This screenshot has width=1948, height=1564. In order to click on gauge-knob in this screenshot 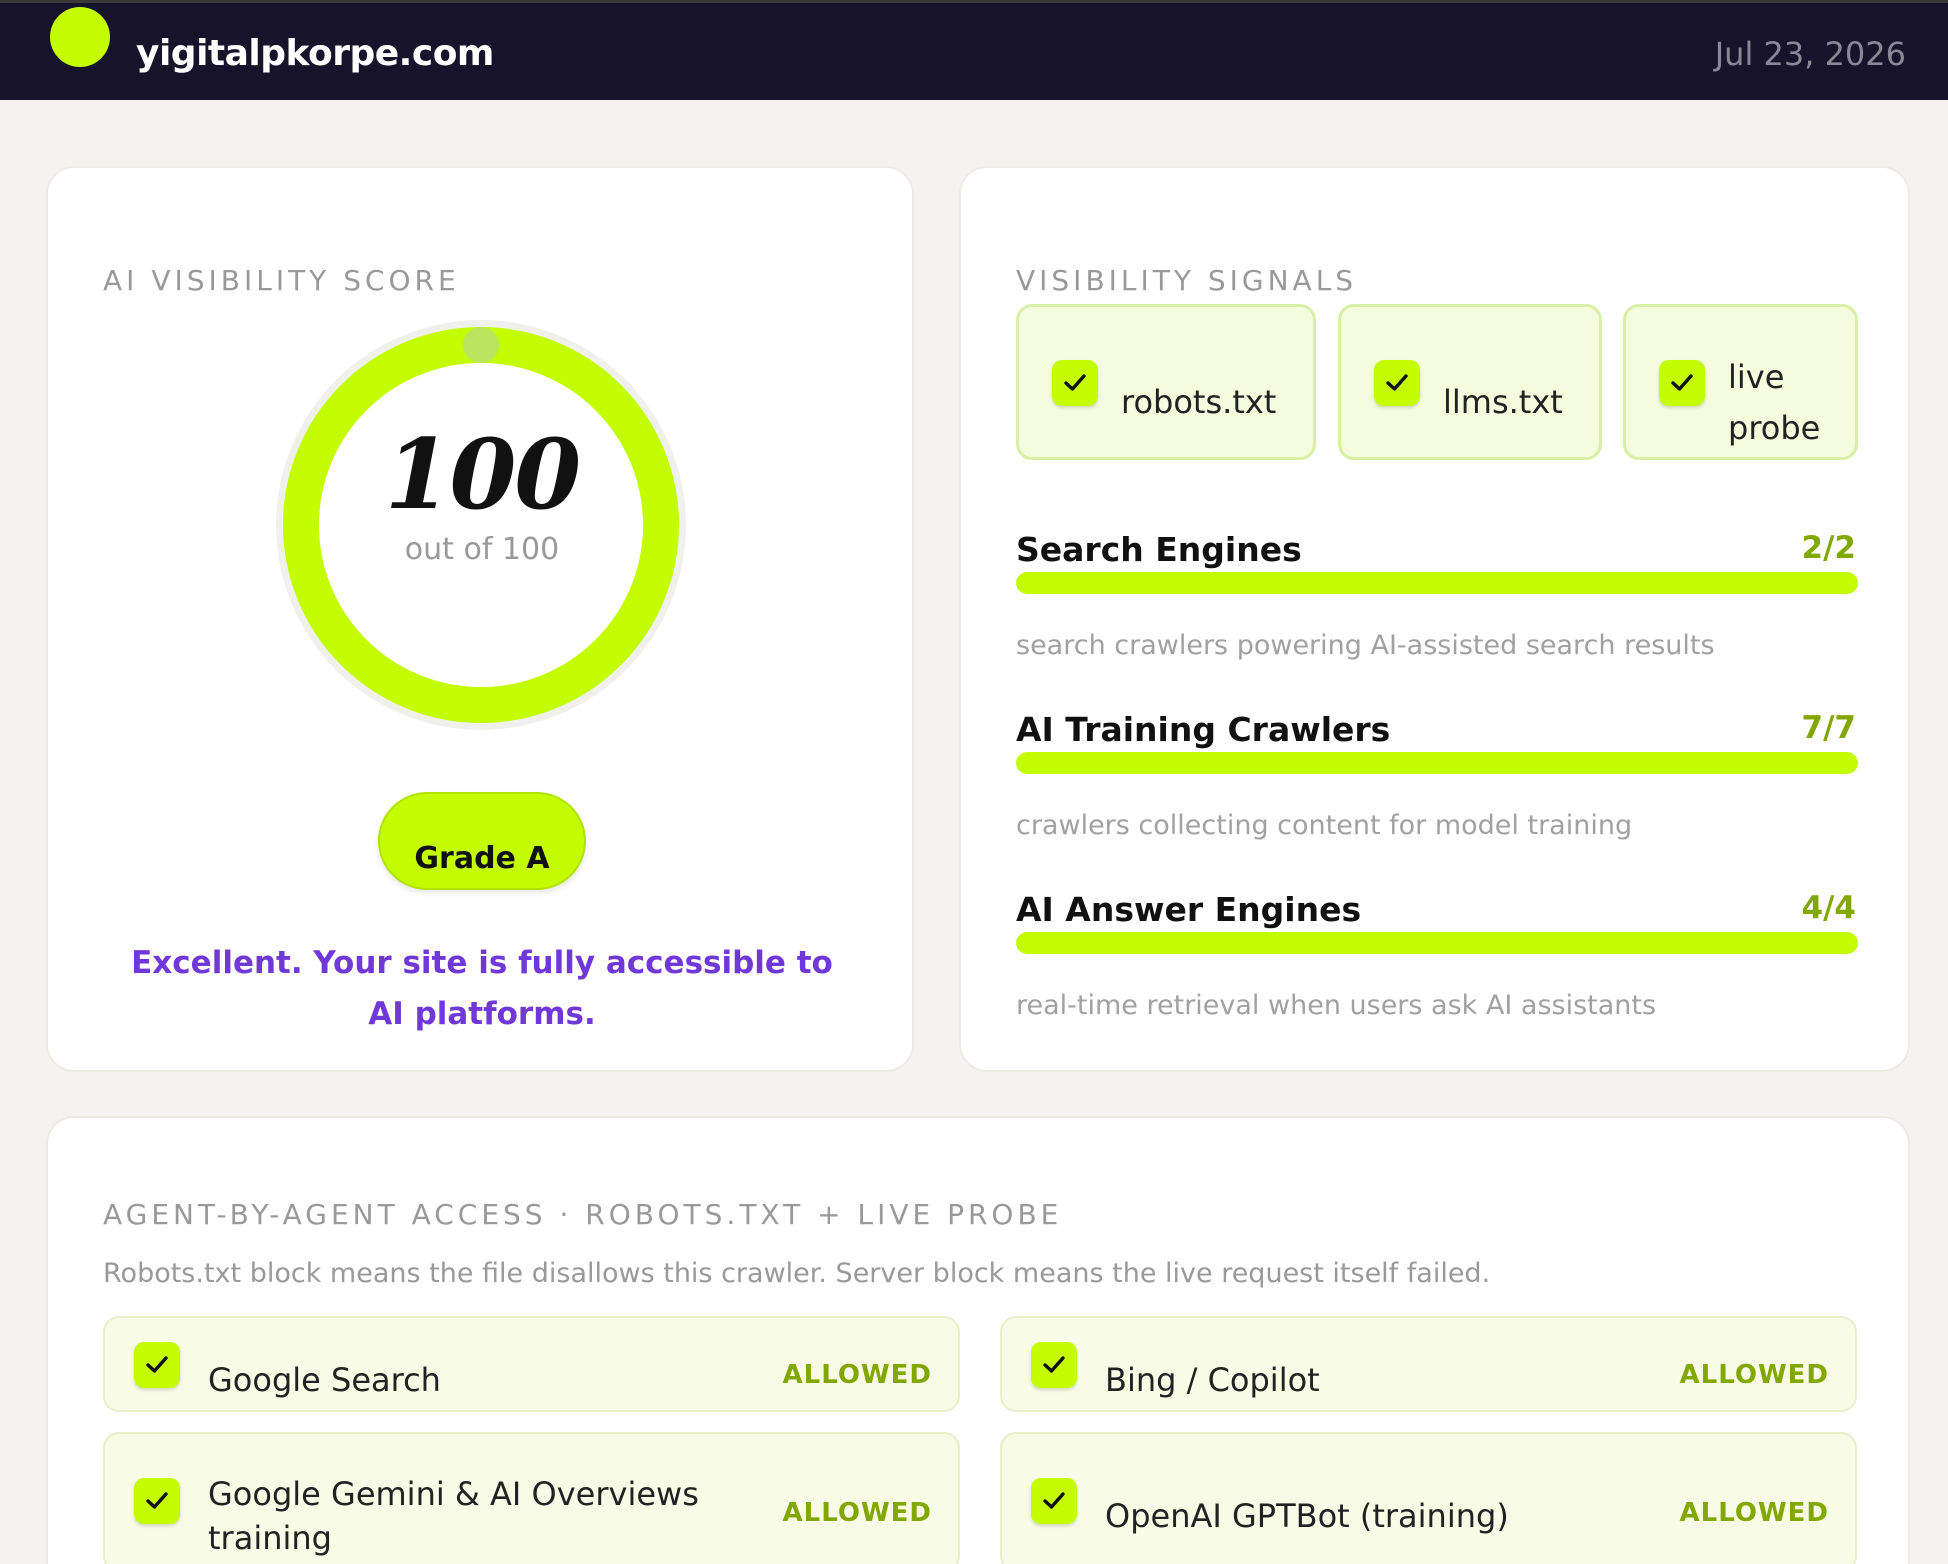, I will do `click(481, 345)`.